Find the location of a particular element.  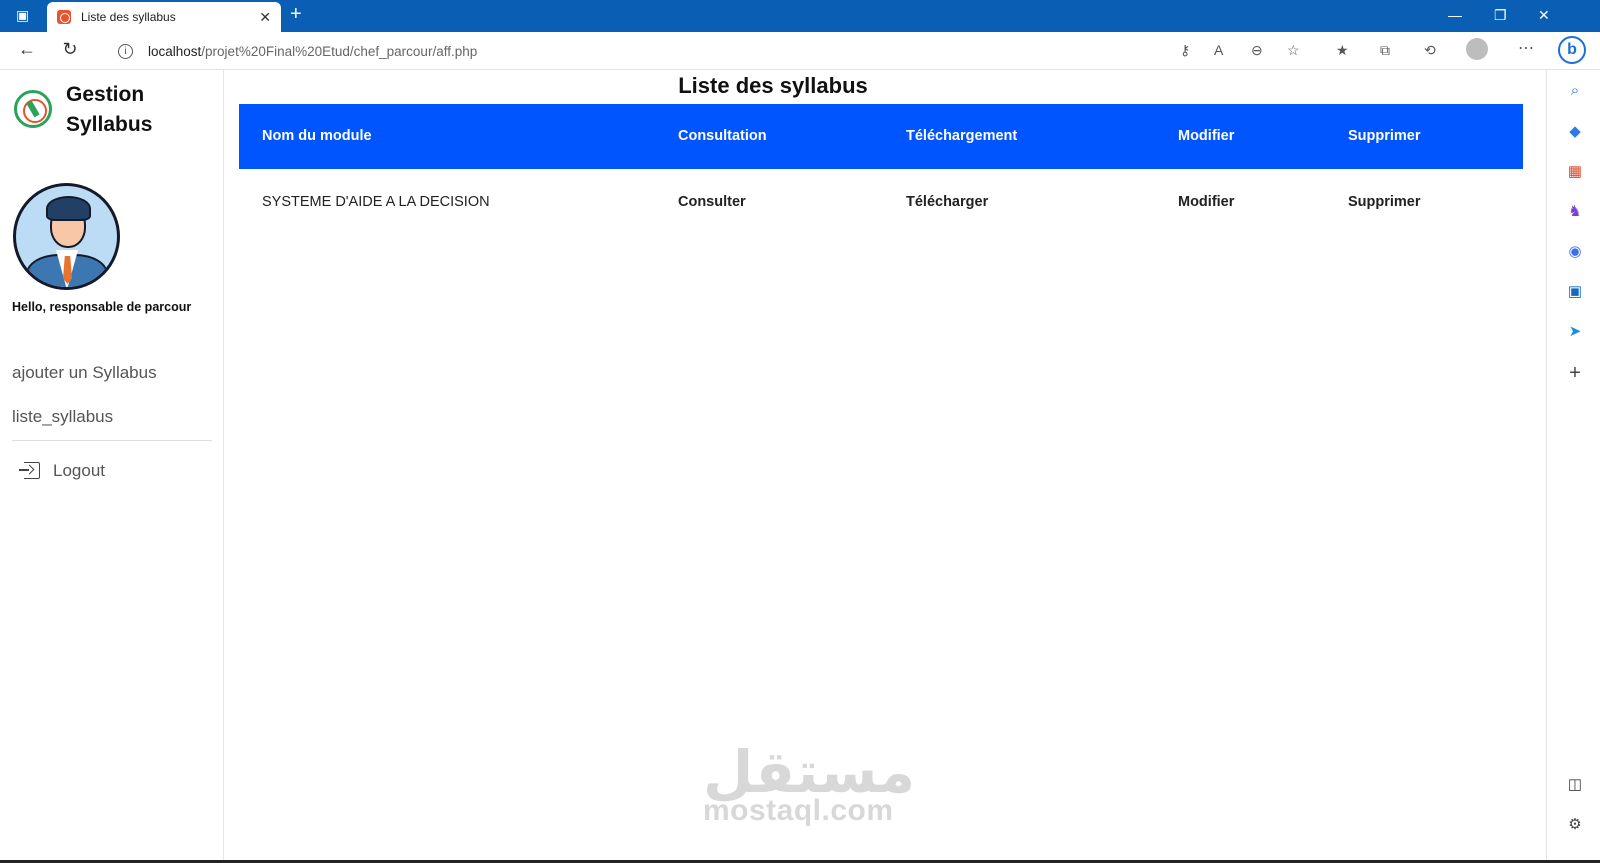

brand-line-2: Syllabus is located at coordinates (109, 124).